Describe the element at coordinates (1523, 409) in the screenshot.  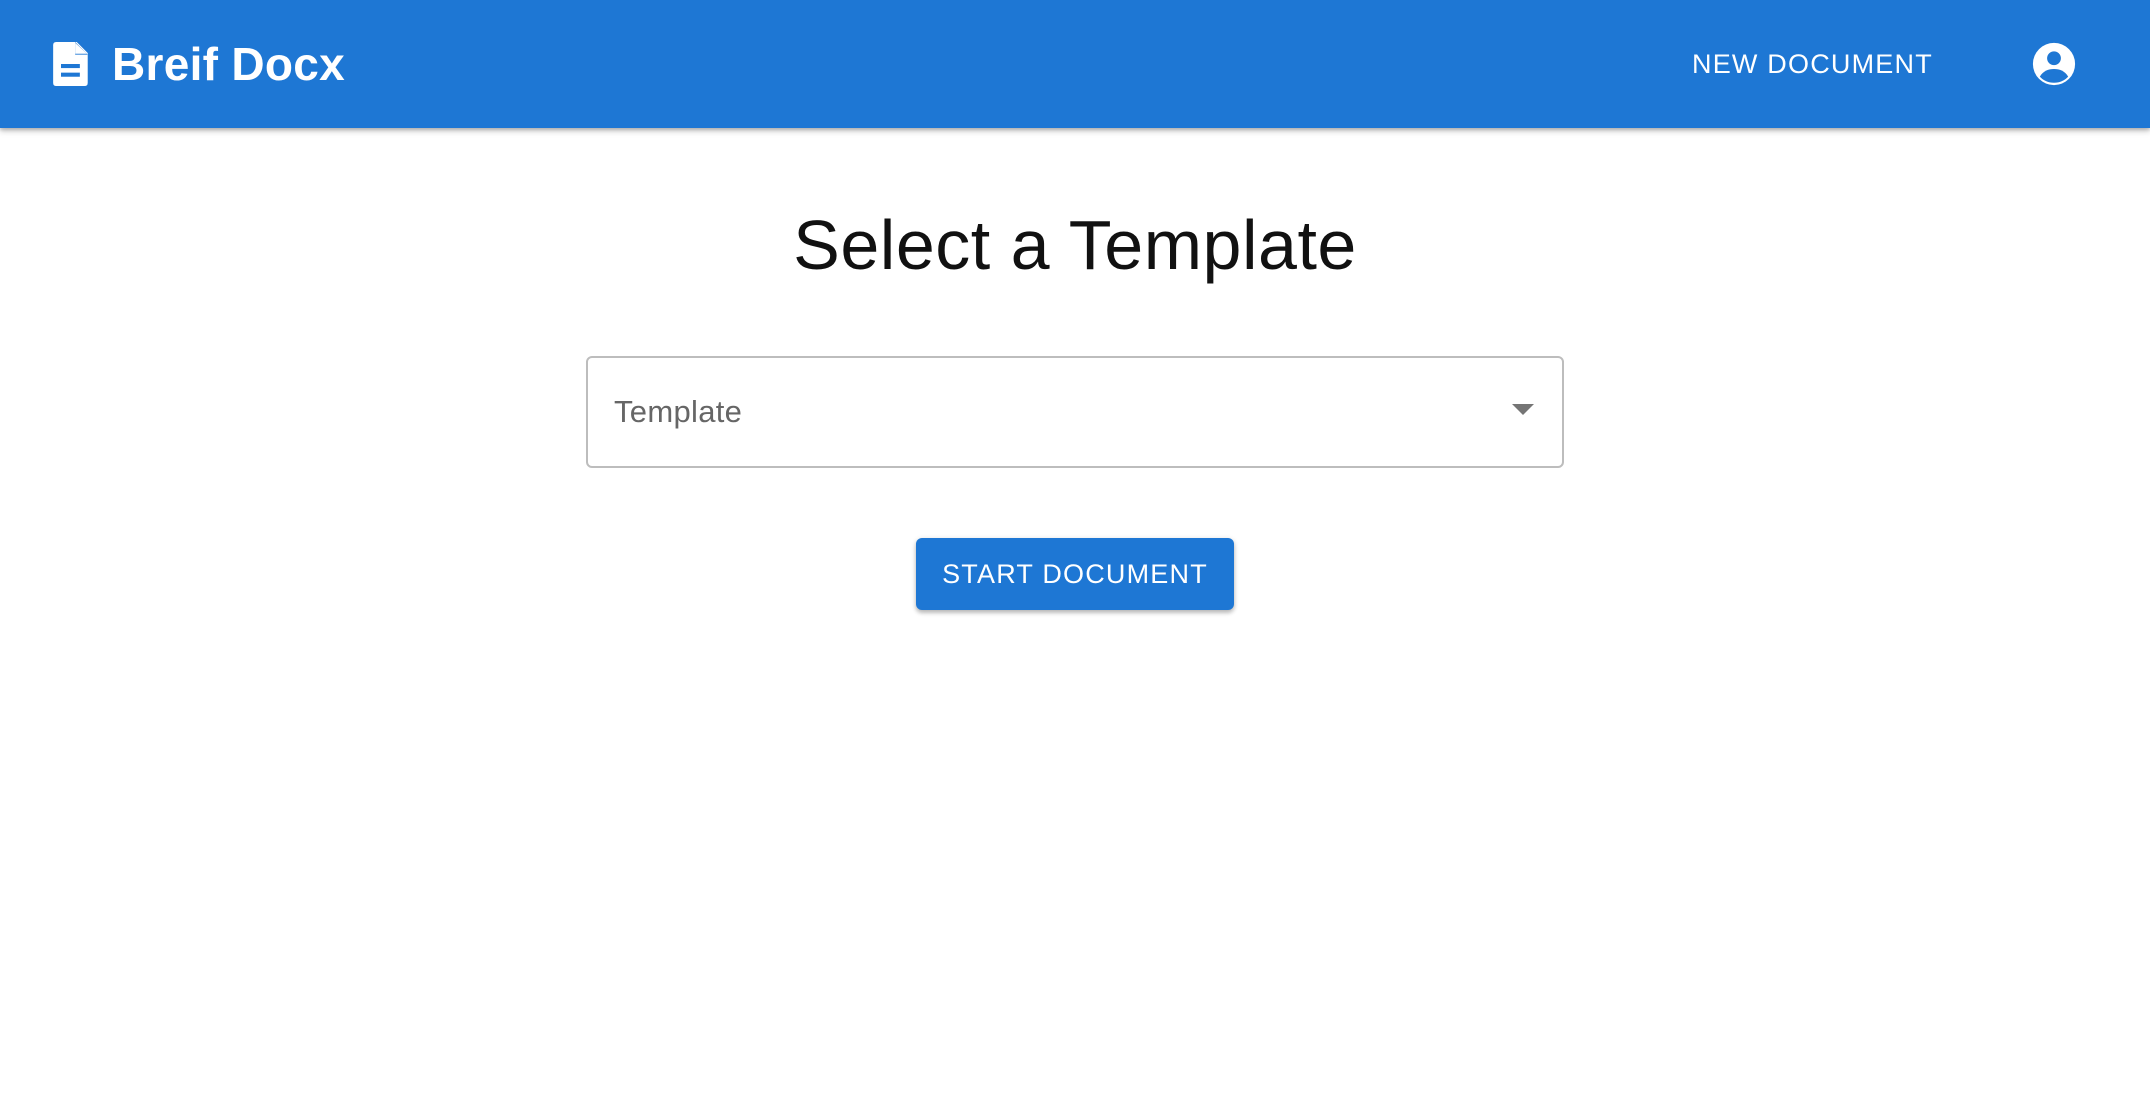
I see `dropdown-arrow-icon` at that location.